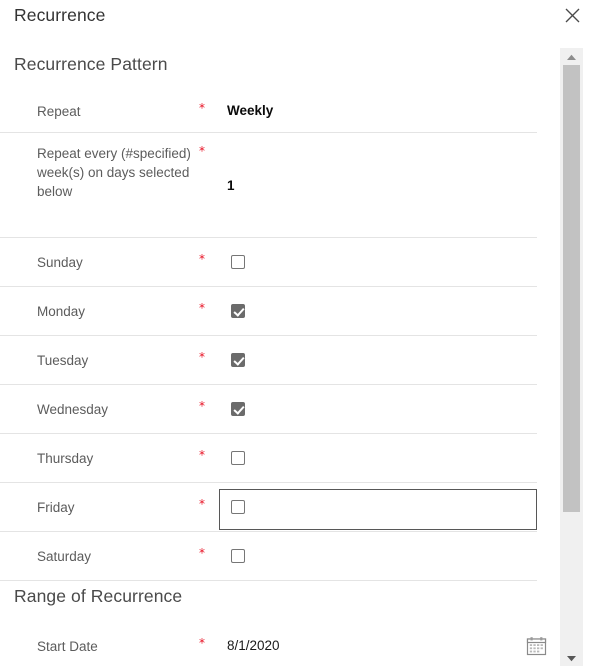 The height and width of the screenshot is (667, 603). I want to click on close-button, so click(572, 15).